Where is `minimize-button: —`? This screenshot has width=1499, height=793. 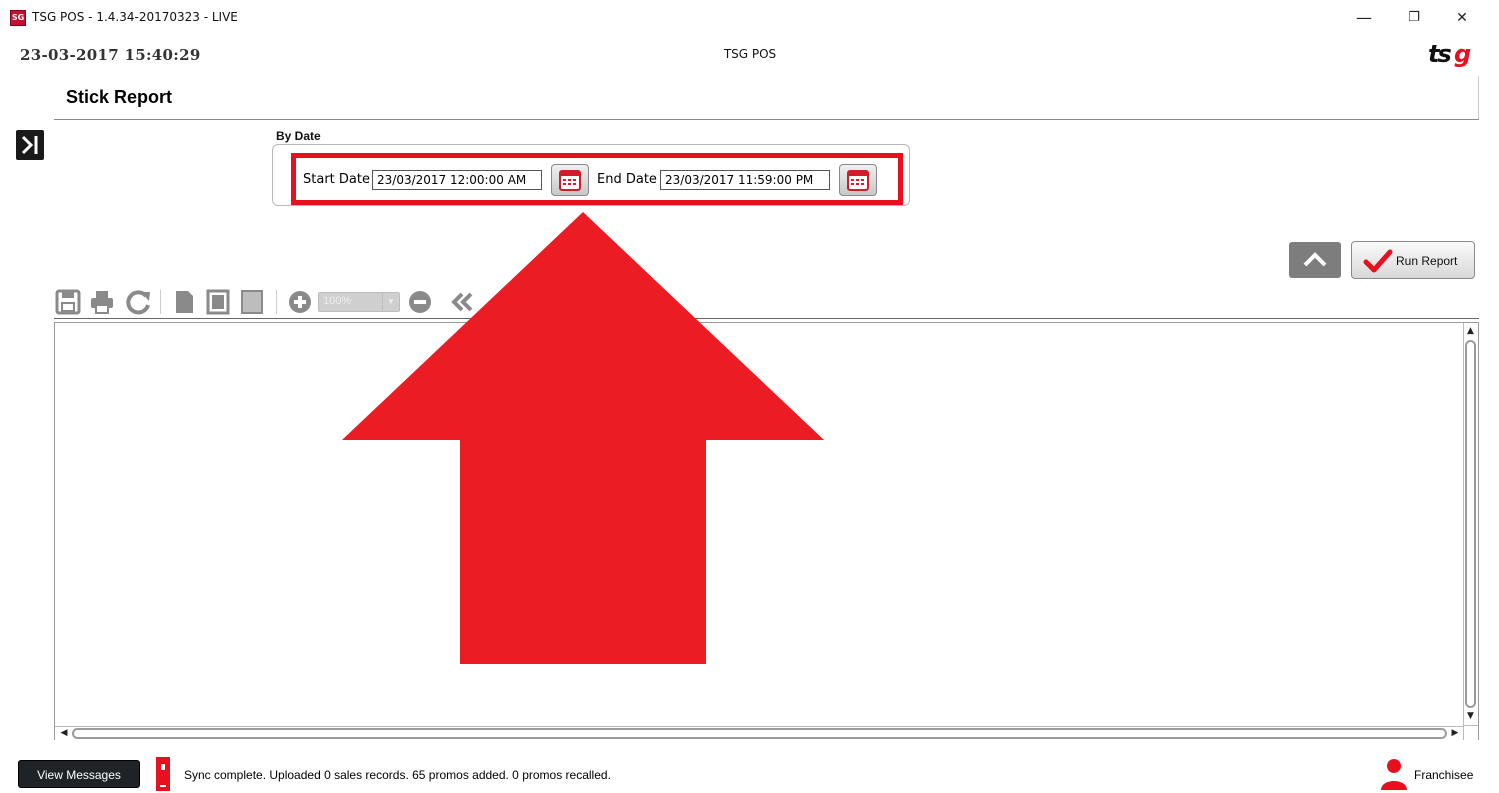 minimize-button: — is located at coordinates (1364, 18).